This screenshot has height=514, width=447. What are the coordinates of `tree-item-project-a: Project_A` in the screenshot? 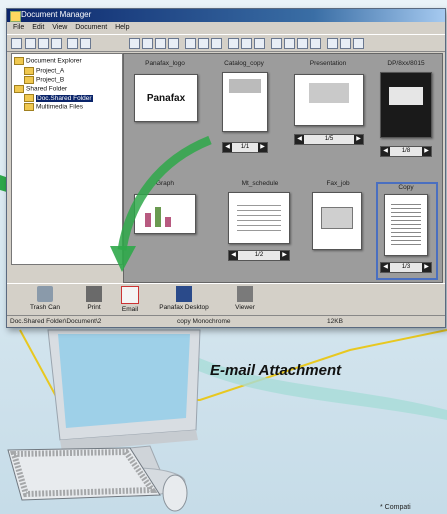 It's located at (44, 71).